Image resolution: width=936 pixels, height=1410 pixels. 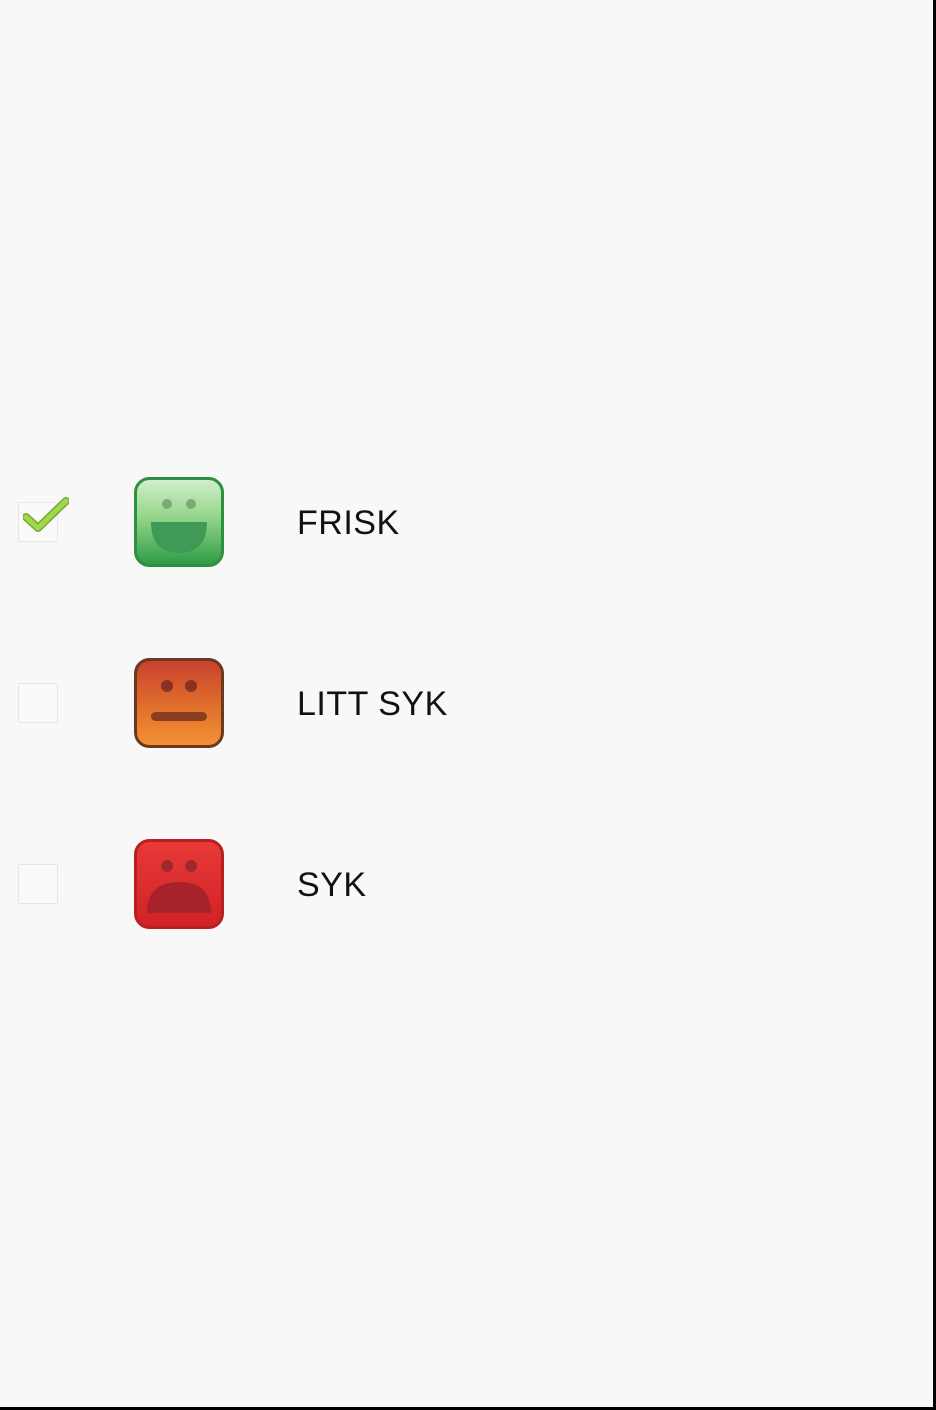 I want to click on option-litt-syk: LITT SYK, so click(x=466, y=704).